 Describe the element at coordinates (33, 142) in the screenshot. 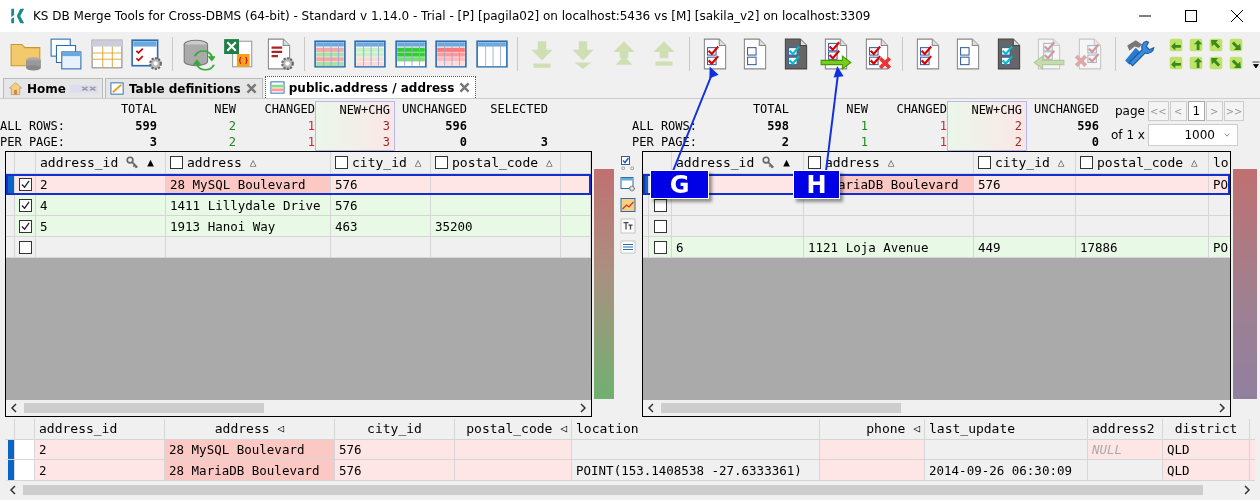

I see `row-label: PER PAGE:` at that location.